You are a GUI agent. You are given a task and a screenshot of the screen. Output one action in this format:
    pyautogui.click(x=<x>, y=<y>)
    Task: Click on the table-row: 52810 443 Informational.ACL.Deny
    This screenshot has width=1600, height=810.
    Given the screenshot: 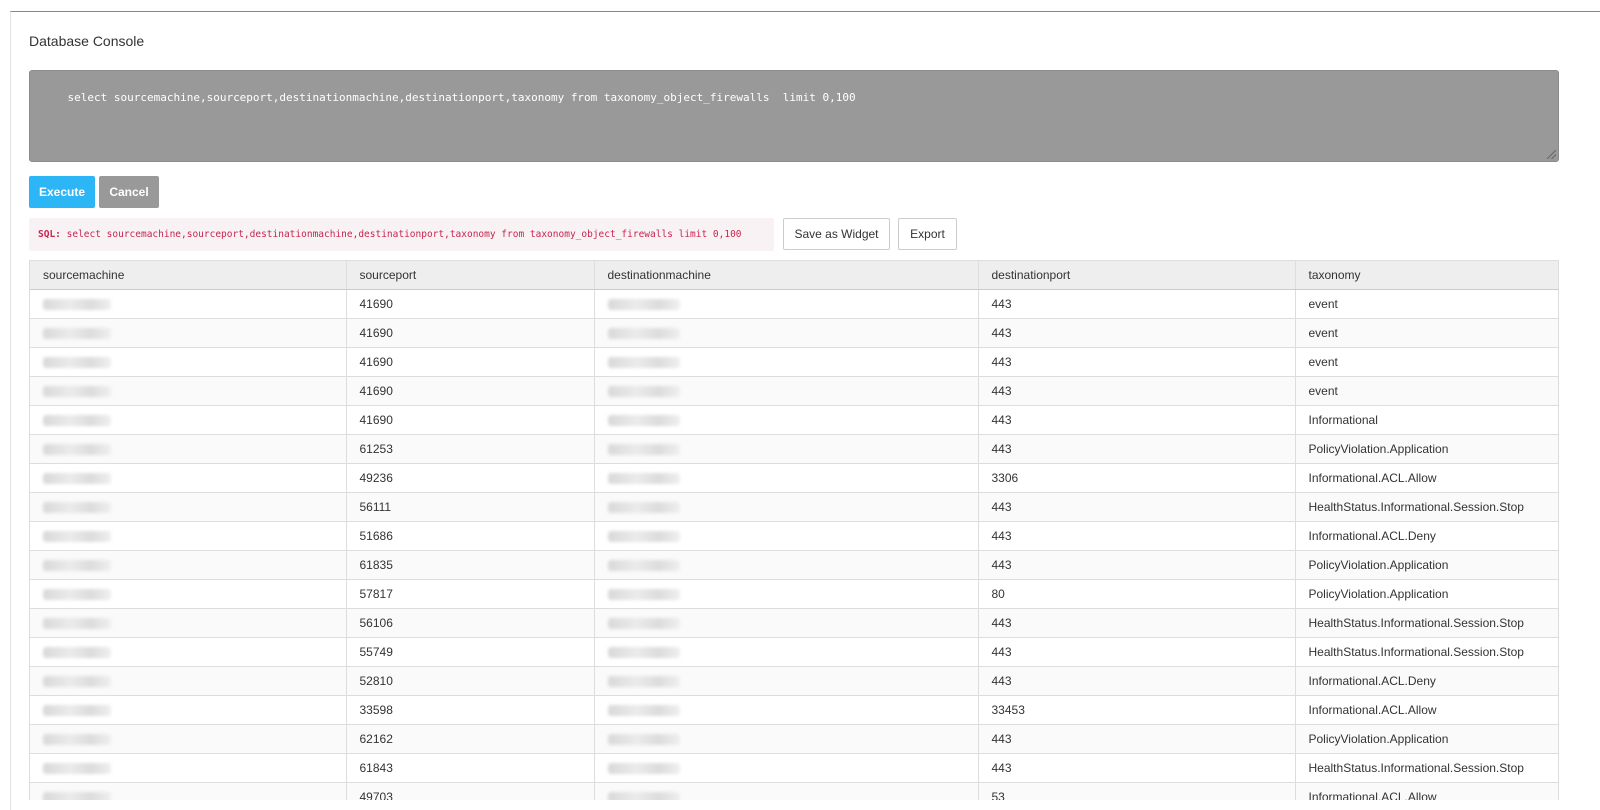 What is the action you would take?
    pyautogui.click(x=794, y=681)
    